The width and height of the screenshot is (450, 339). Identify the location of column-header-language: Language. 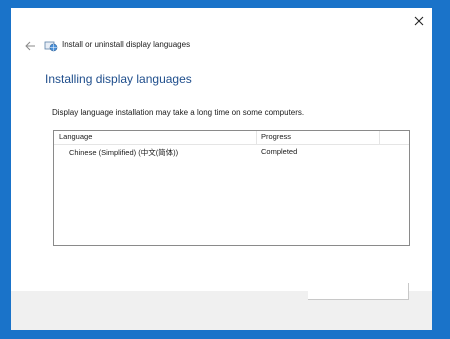
(75, 136).